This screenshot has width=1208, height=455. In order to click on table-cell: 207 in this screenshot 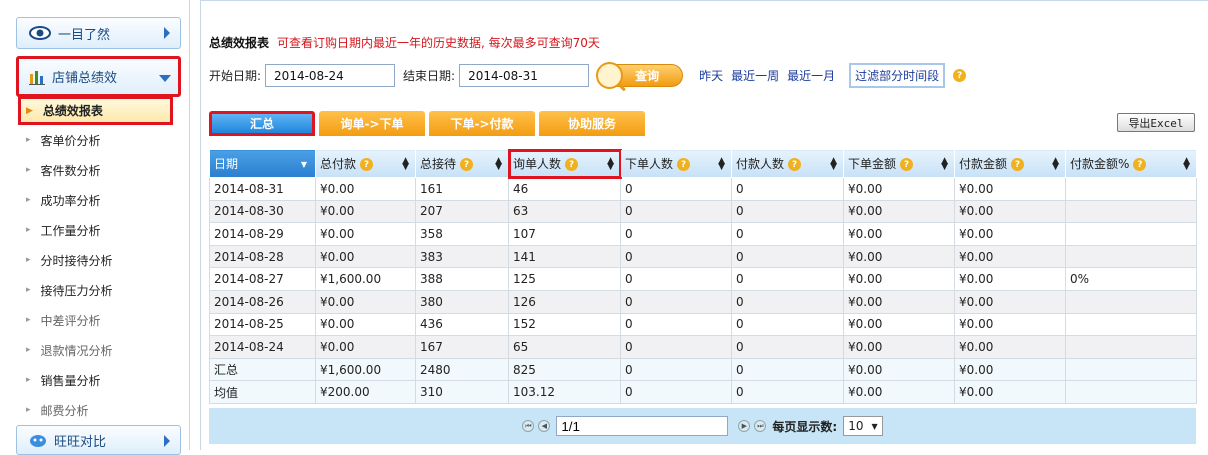, I will do `click(462, 211)`.